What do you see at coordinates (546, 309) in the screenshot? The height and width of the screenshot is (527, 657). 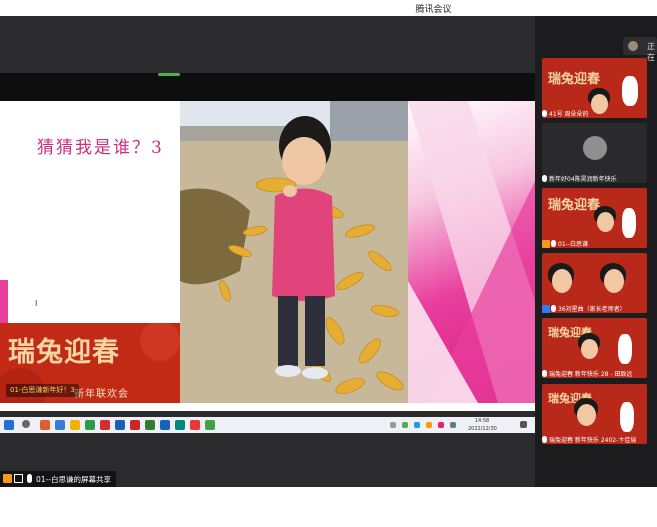 I see `cohost-icon` at bounding box center [546, 309].